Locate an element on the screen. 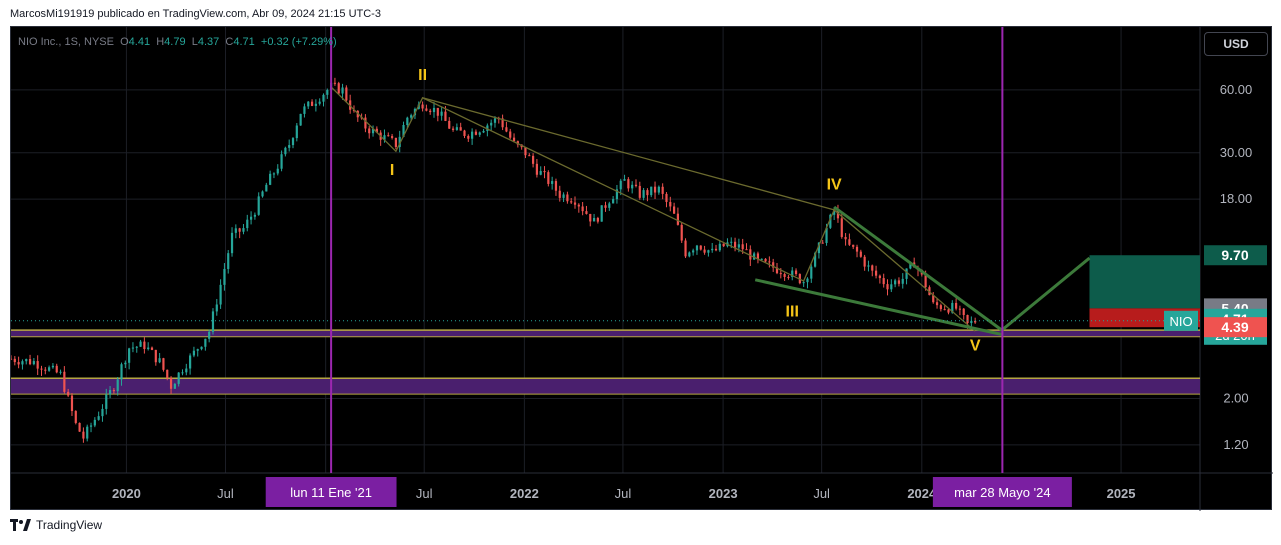 This screenshot has width=1281, height=545. currency-button: USD is located at coordinates (1236, 44).